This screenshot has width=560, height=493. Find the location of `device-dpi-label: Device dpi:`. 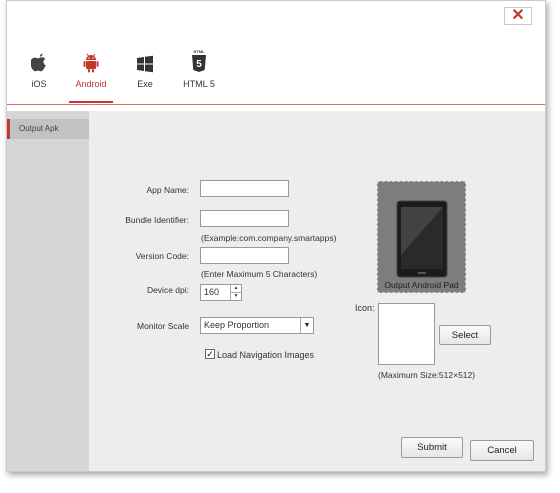

device-dpi-label: Device dpi: is located at coordinates (167, 290).